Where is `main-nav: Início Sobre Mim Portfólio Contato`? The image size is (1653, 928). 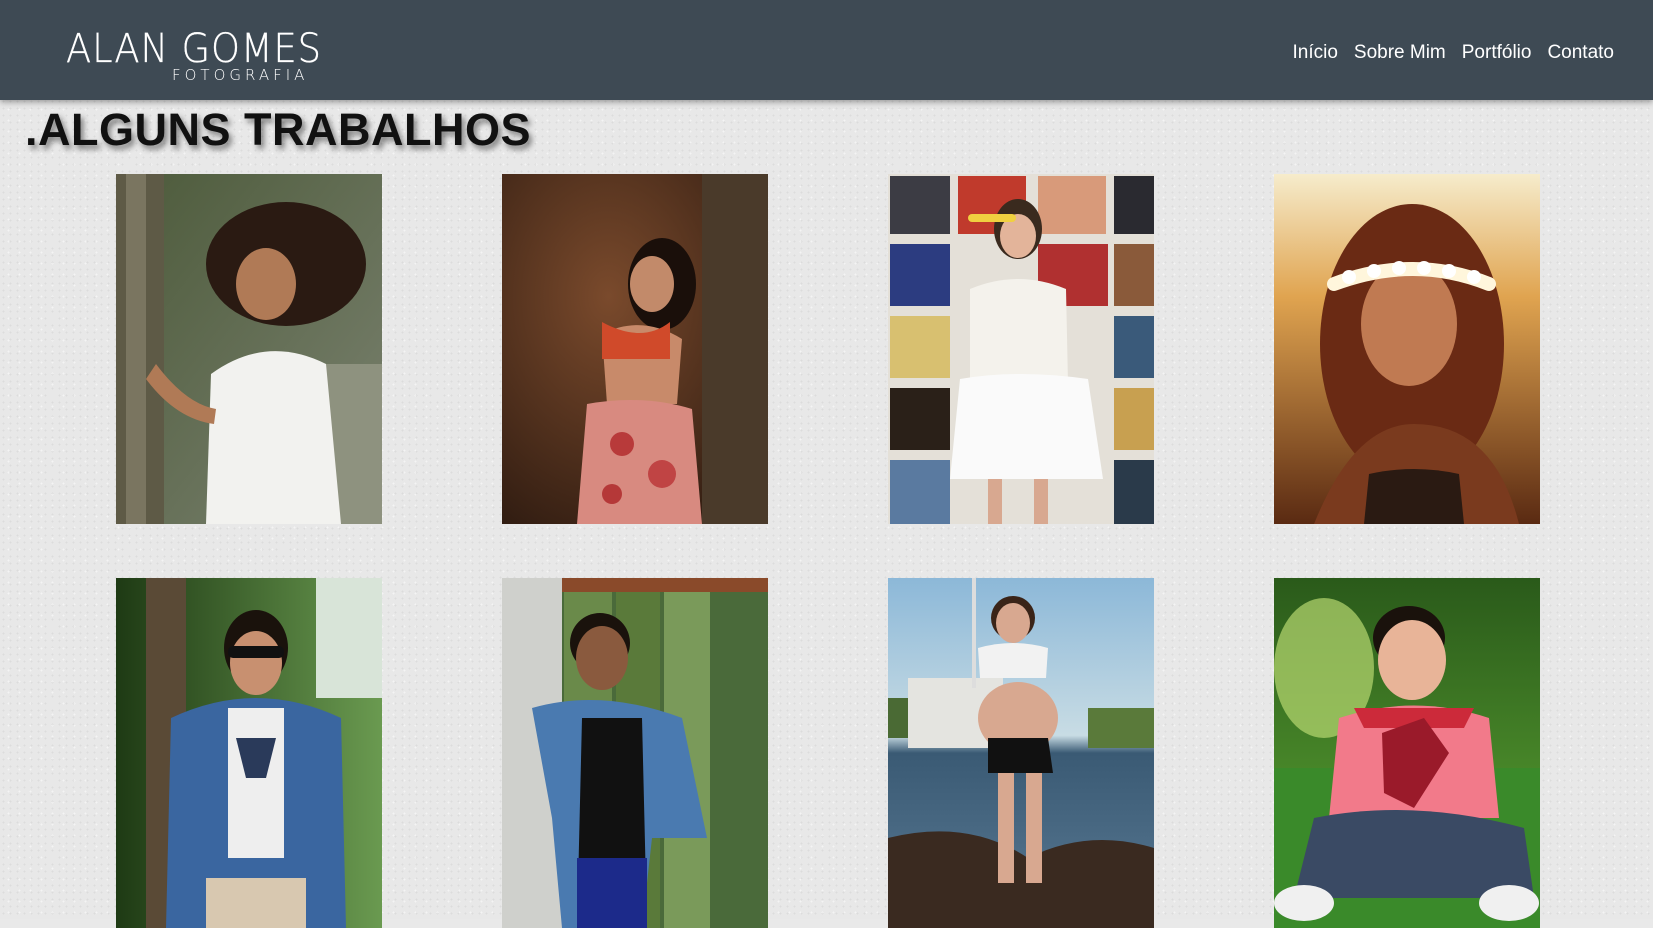
main-nav: Início Sobre Mim Portfólio Contato is located at coordinates (1453, 53).